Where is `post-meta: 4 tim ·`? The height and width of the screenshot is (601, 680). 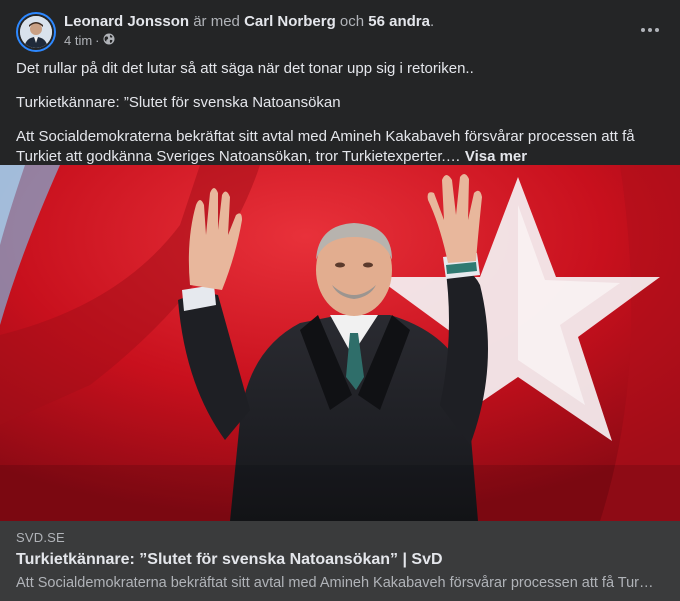 post-meta: 4 tim · is located at coordinates (89, 41).